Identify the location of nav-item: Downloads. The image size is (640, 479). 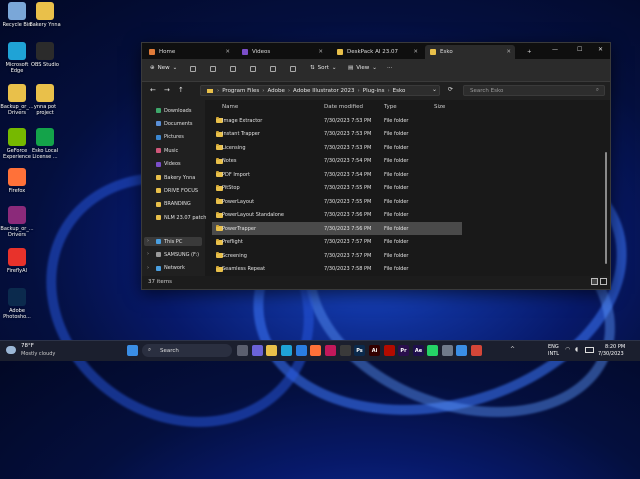
(173, 110).